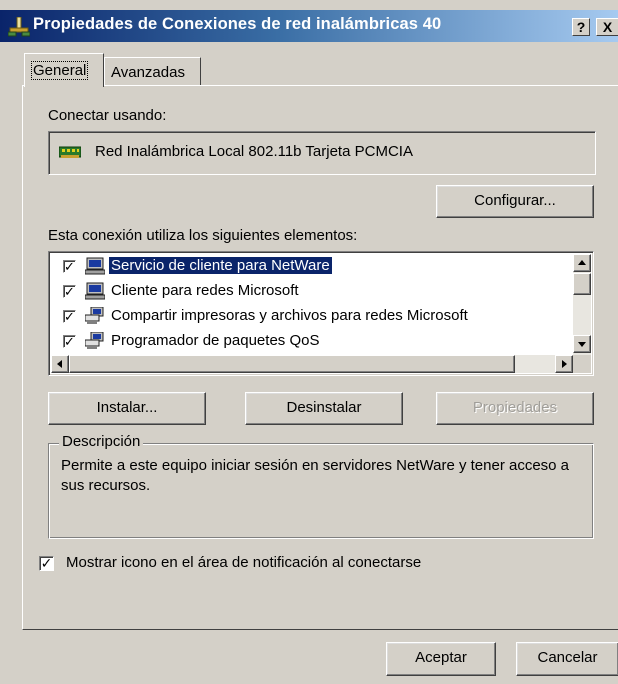  Describe the element at coordinates (60, 70) in the screenshot. I see `tab-general-label: General` at that location.